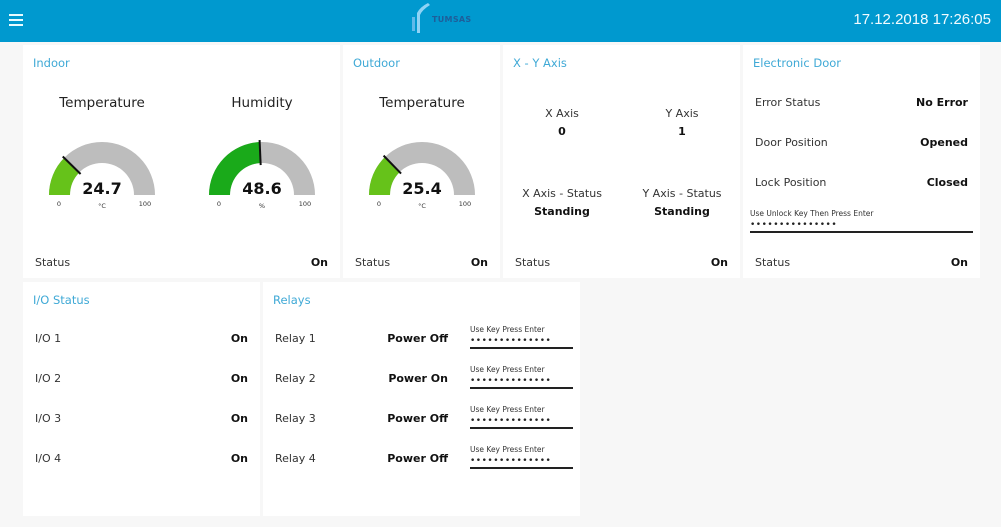 Image resolution: width=1001 pixels, height=527 pixels. What do you see at coordinates (861, 182) in the screenshot?
I see `lock-position-row: Lock Position Closed` at bounding box center [861, 182].